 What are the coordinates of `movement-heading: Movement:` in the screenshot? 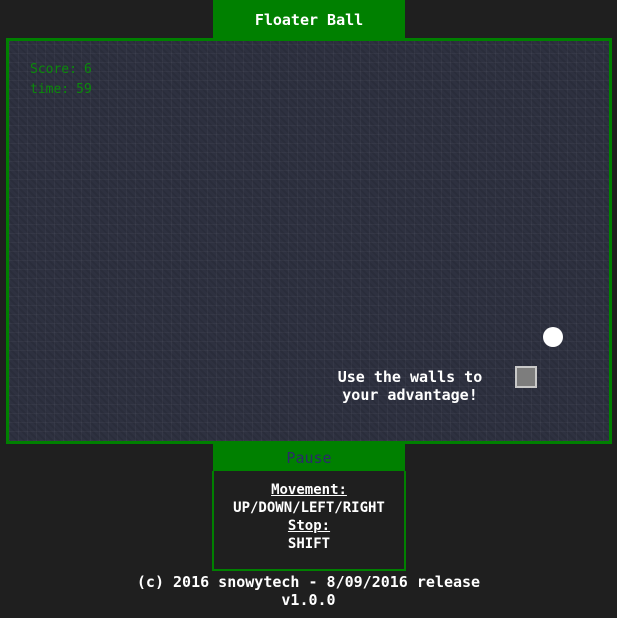 It's located at (309, 490).